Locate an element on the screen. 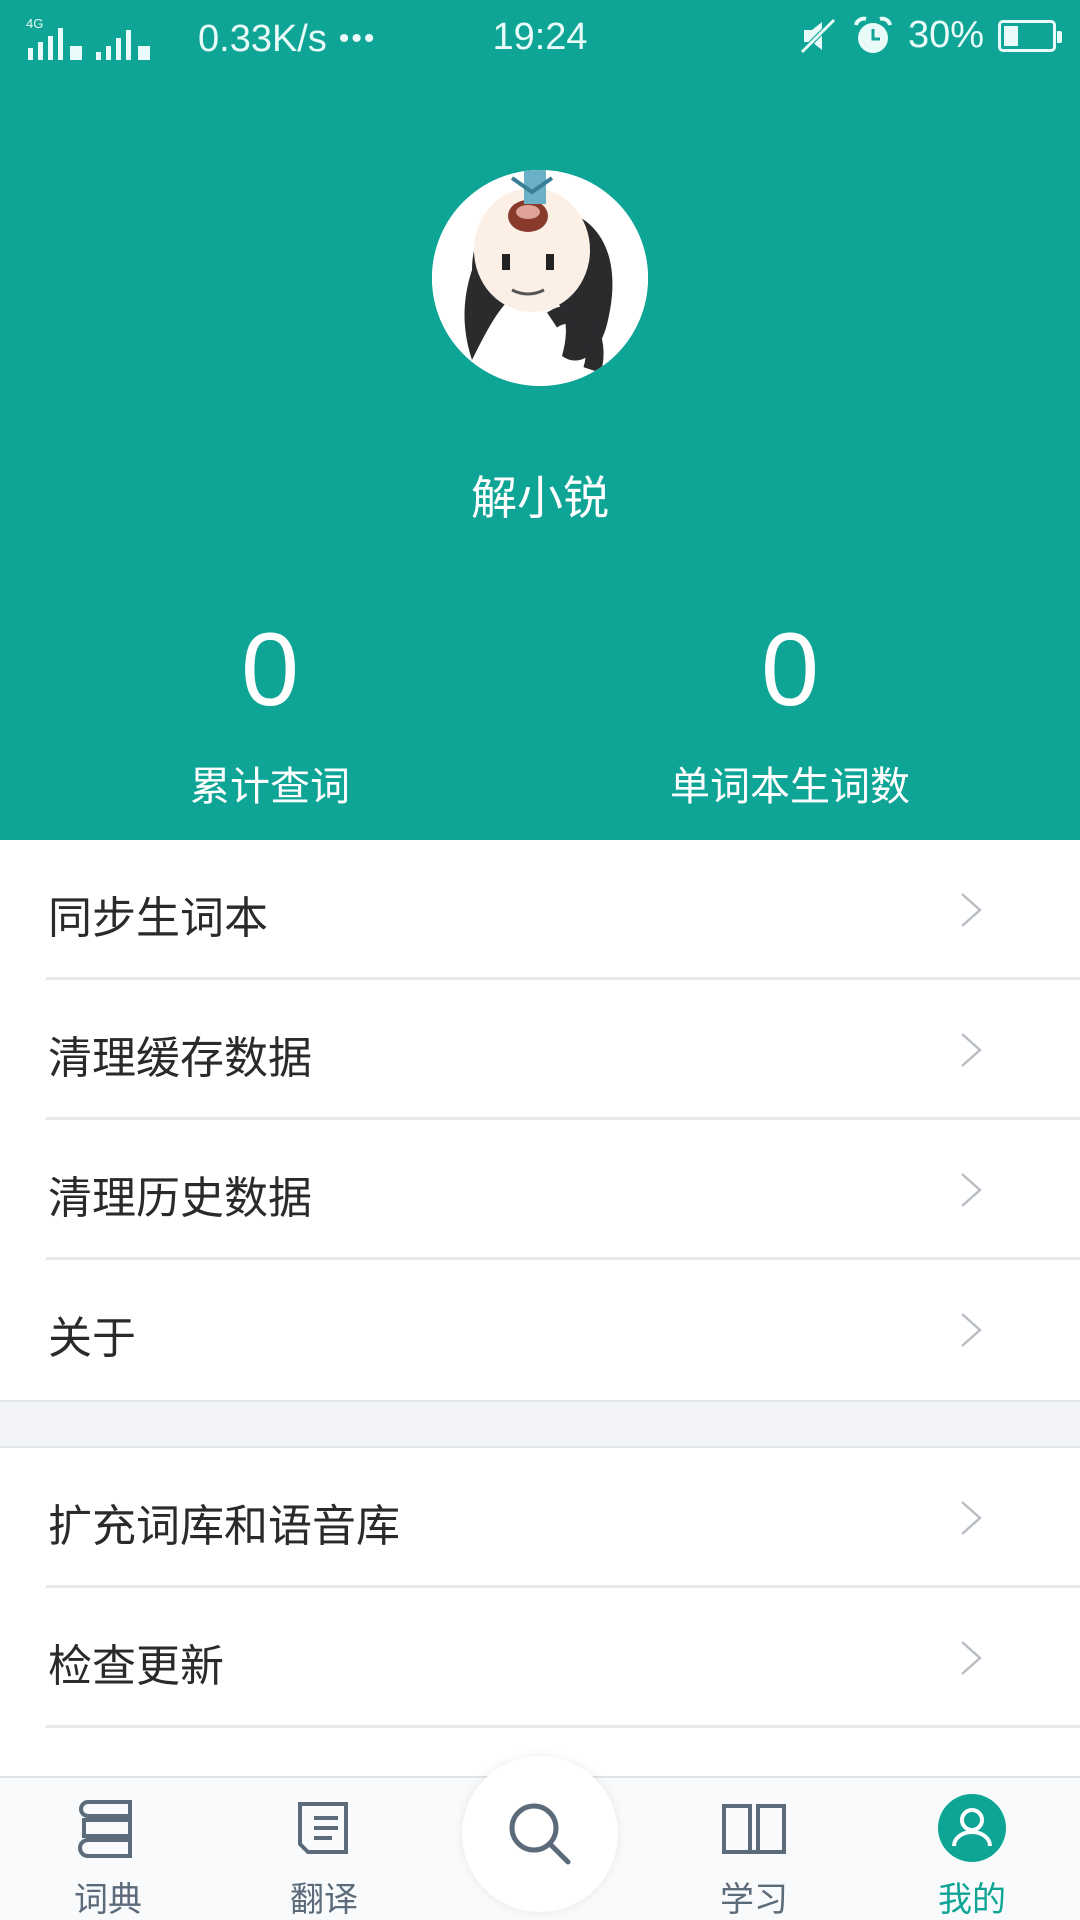 Image resolution: width=1080 pixels, height=1920 pixels. avatar-illustration is located at coordinates (540, 278).